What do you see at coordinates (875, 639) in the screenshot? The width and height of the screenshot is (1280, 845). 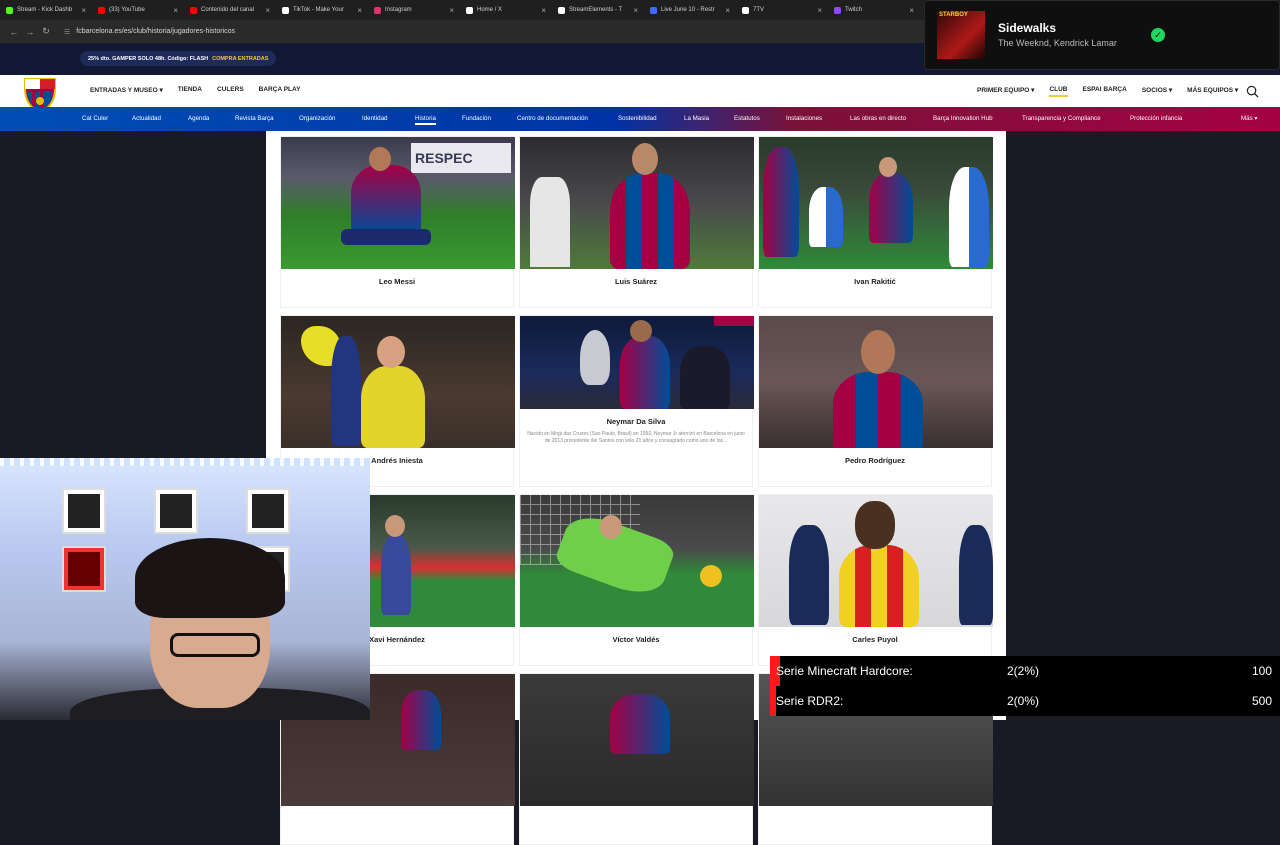 I see `player-name: Carles Puyol` at bounding box center [875, 639].